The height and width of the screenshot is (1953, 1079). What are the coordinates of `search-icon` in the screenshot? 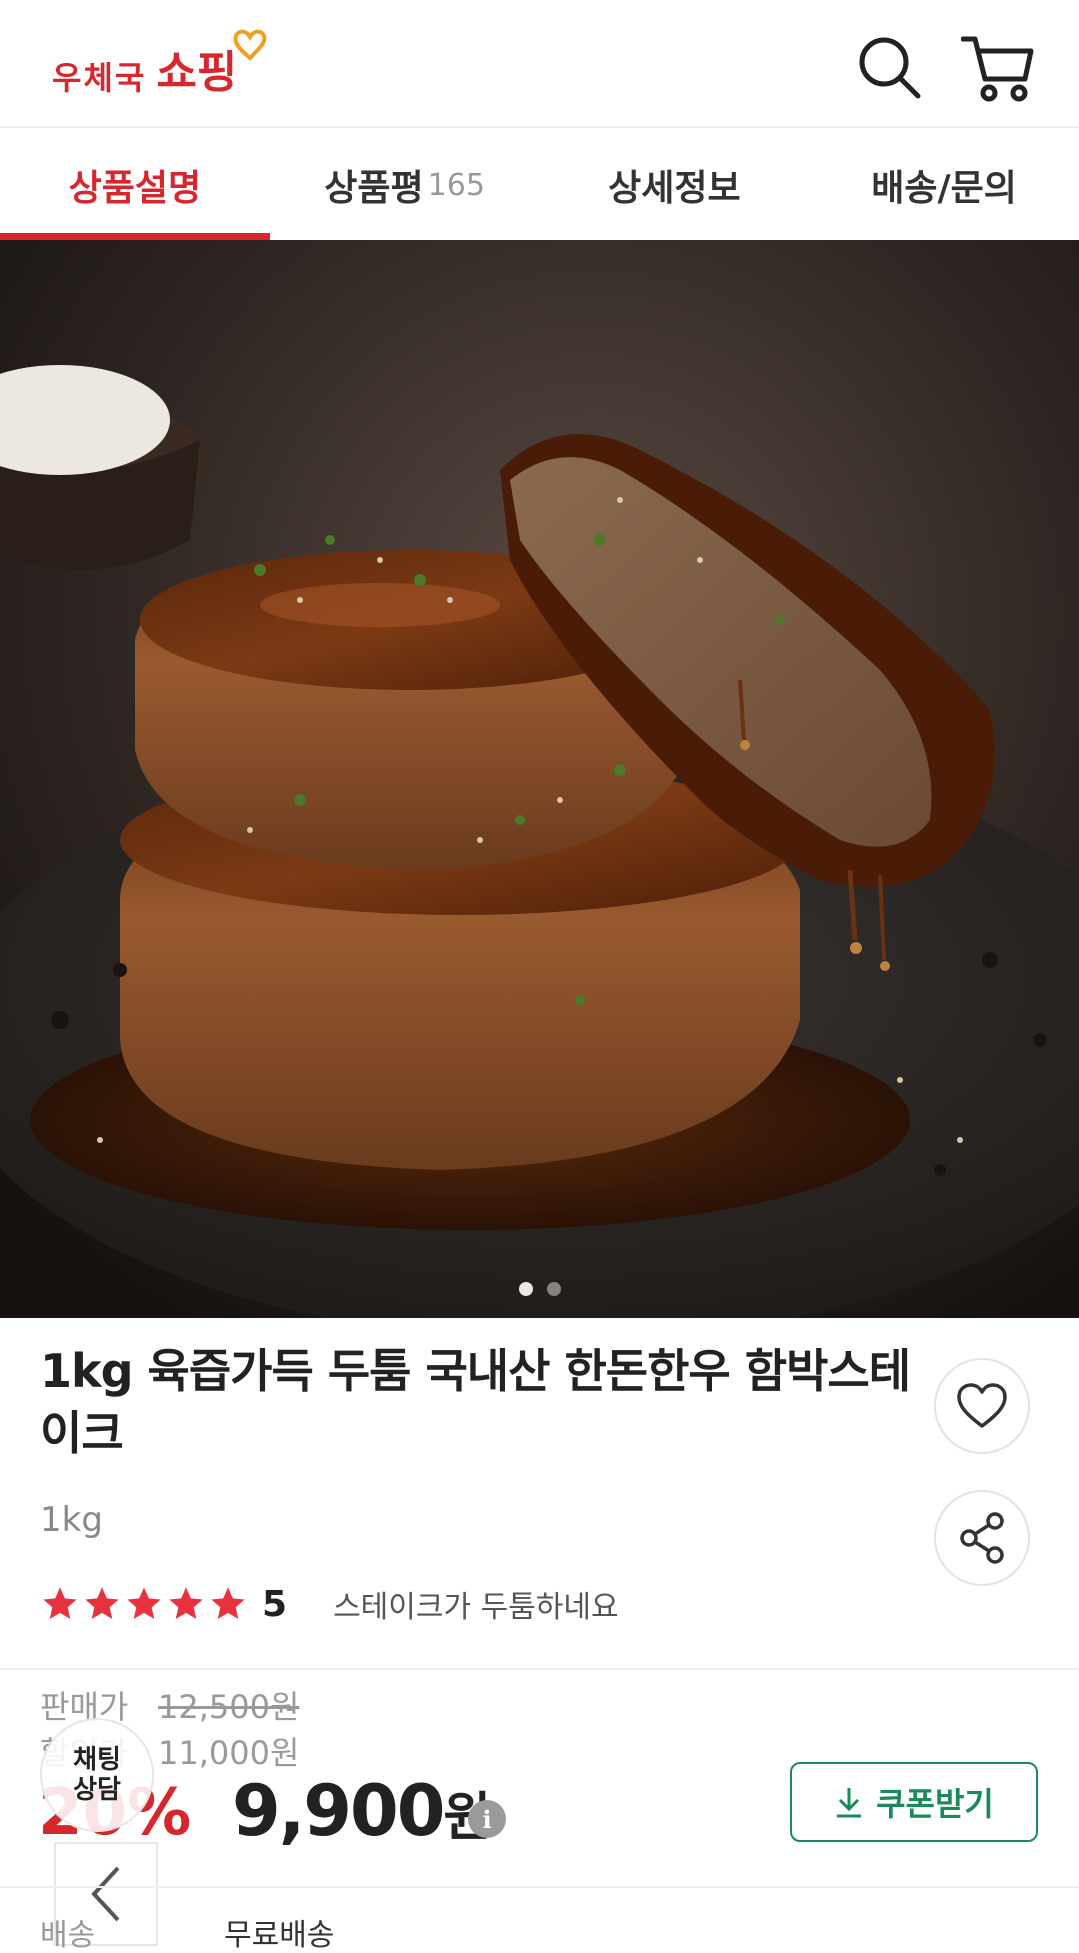 It's located at (890, 68).